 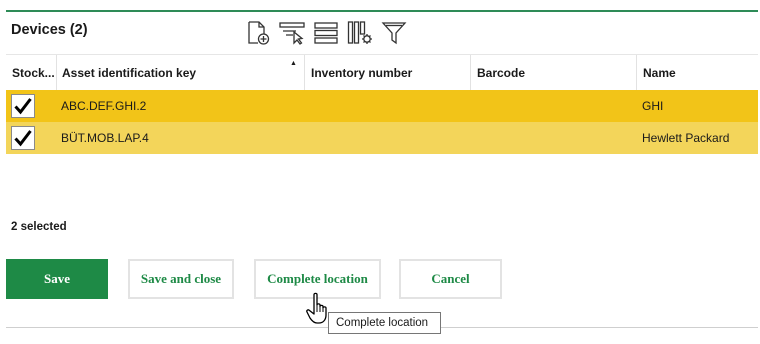 I want to click on column-header-inventory-number: Inventory number, so click(x=387, y=73).